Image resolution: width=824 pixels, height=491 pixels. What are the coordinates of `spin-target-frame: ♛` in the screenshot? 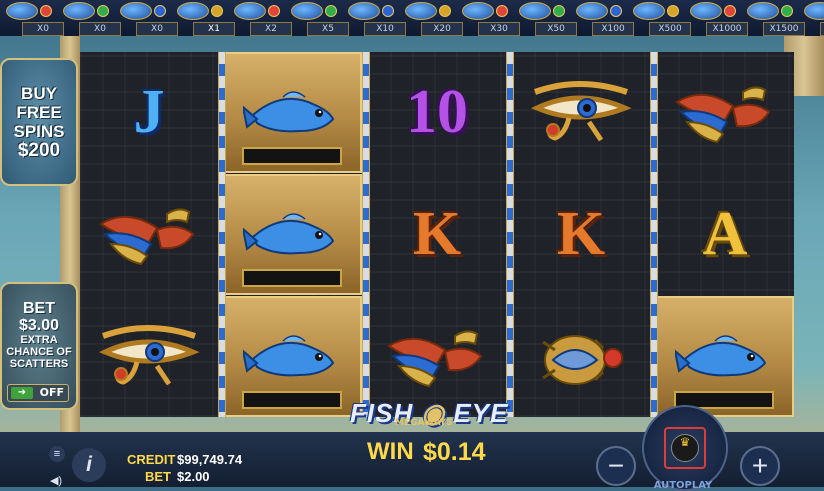 It's located at (685, 448).